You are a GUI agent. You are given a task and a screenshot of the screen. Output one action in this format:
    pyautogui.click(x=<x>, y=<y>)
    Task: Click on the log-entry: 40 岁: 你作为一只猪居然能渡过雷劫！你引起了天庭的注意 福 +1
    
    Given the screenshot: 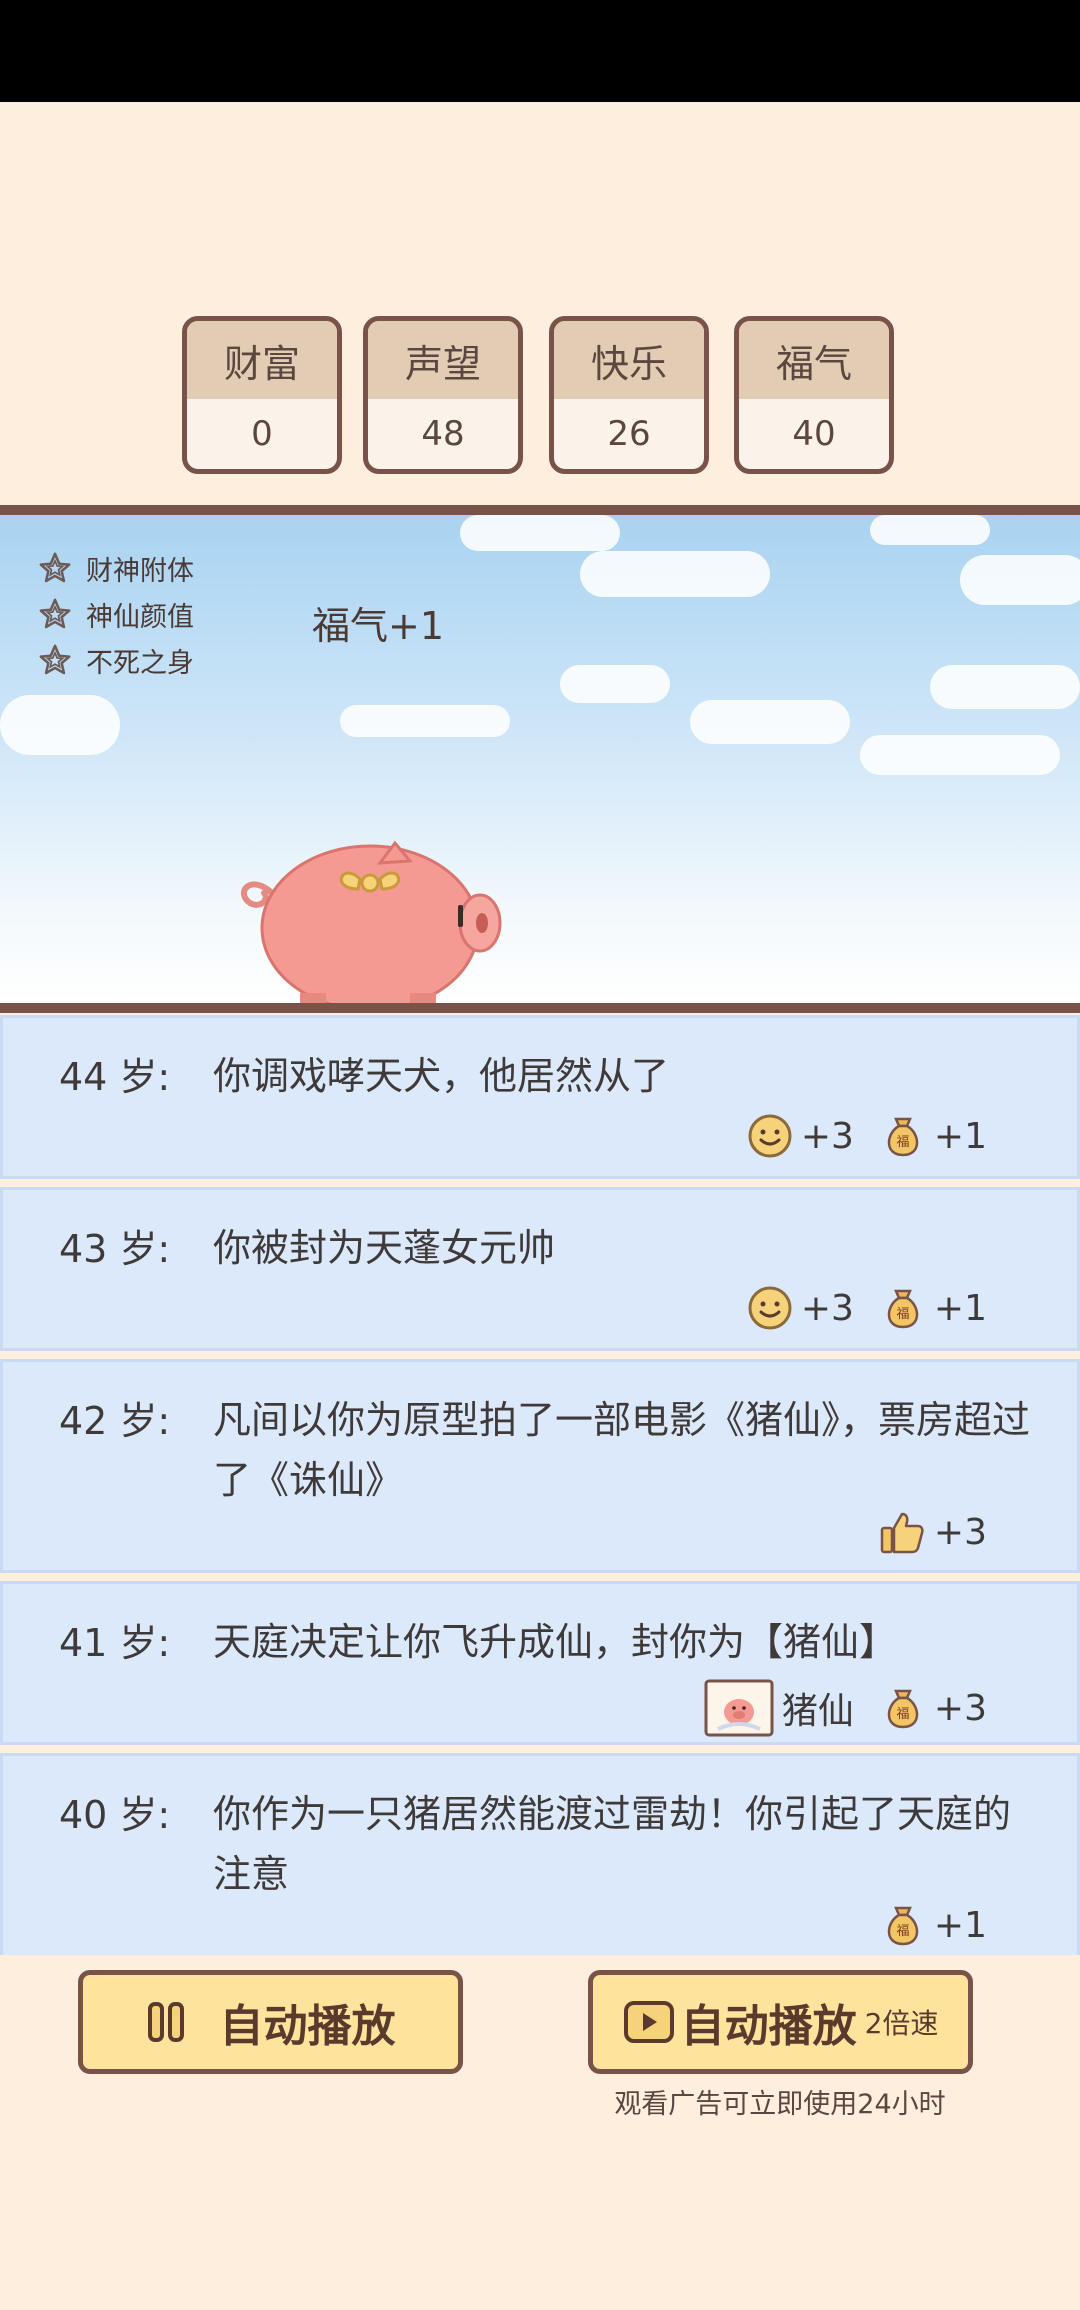 What is the action you would take?
    pyautogui.click(x=540, y=1854)
    